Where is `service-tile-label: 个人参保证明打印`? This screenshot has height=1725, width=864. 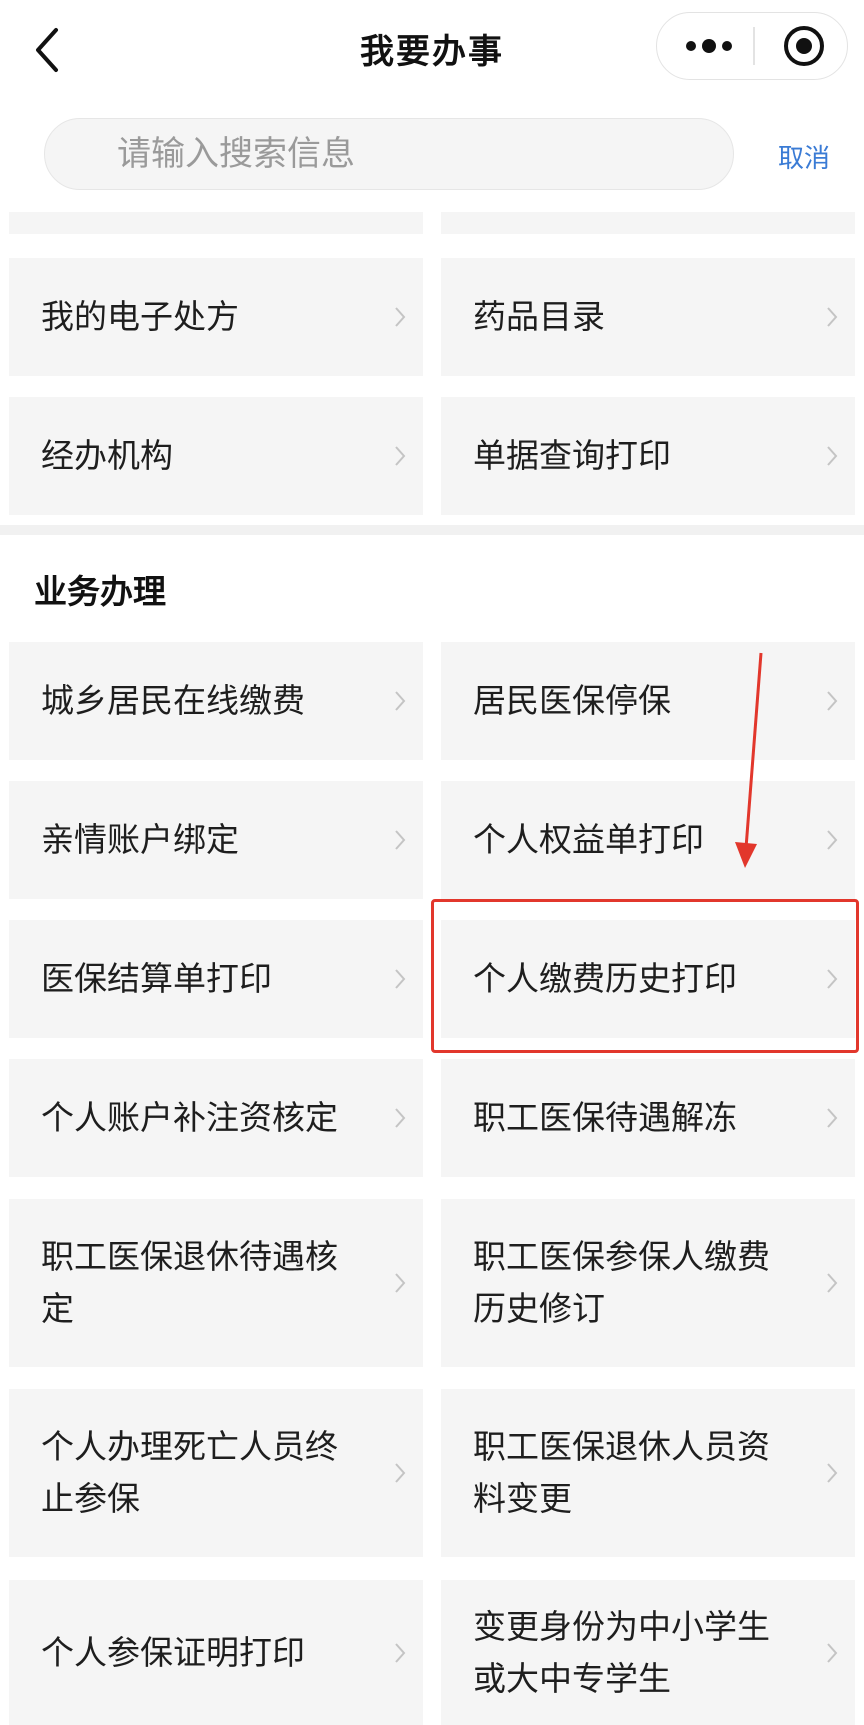 service-tile-label: 个人参保证明打印 is located at coordinates (173, 1652).